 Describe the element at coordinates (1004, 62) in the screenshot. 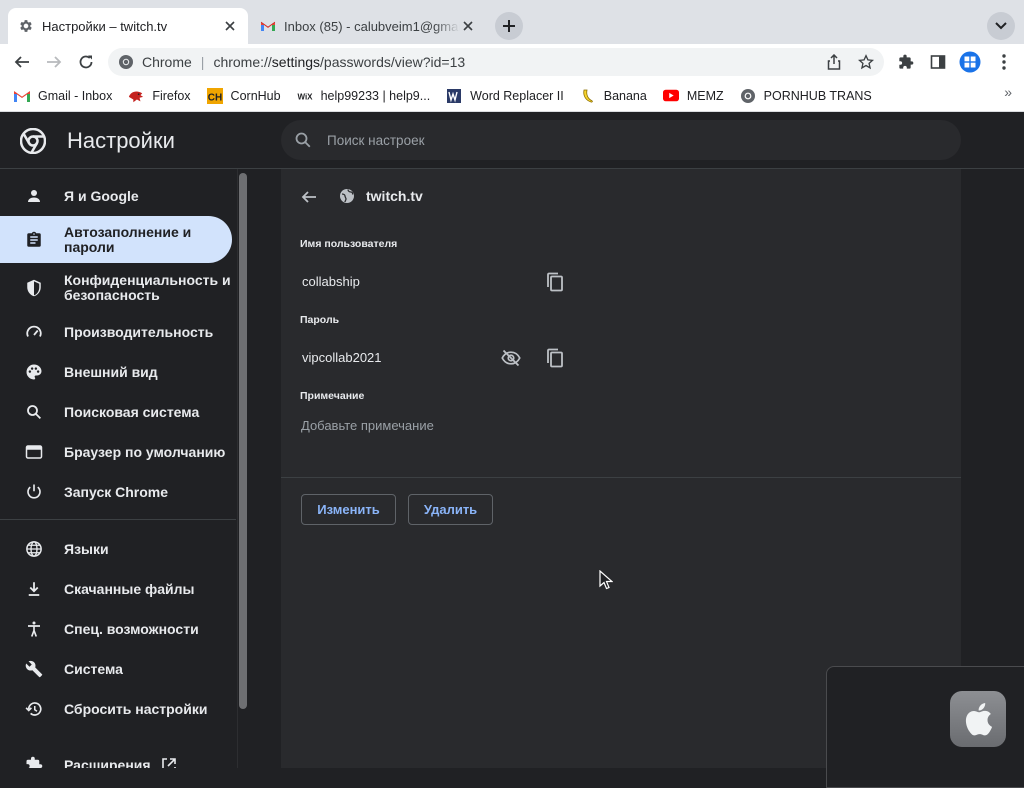

I see `menu-button` at that location.